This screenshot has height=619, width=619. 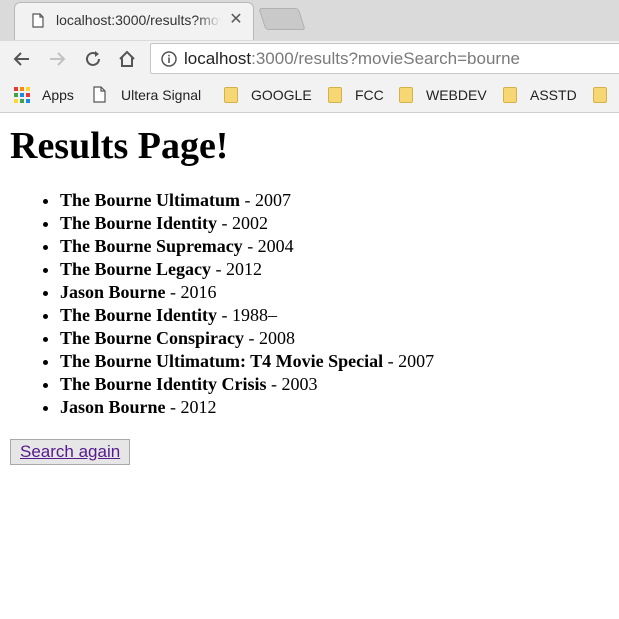 I want to click on movie-year: - 2003, so click(x=292, y=384).